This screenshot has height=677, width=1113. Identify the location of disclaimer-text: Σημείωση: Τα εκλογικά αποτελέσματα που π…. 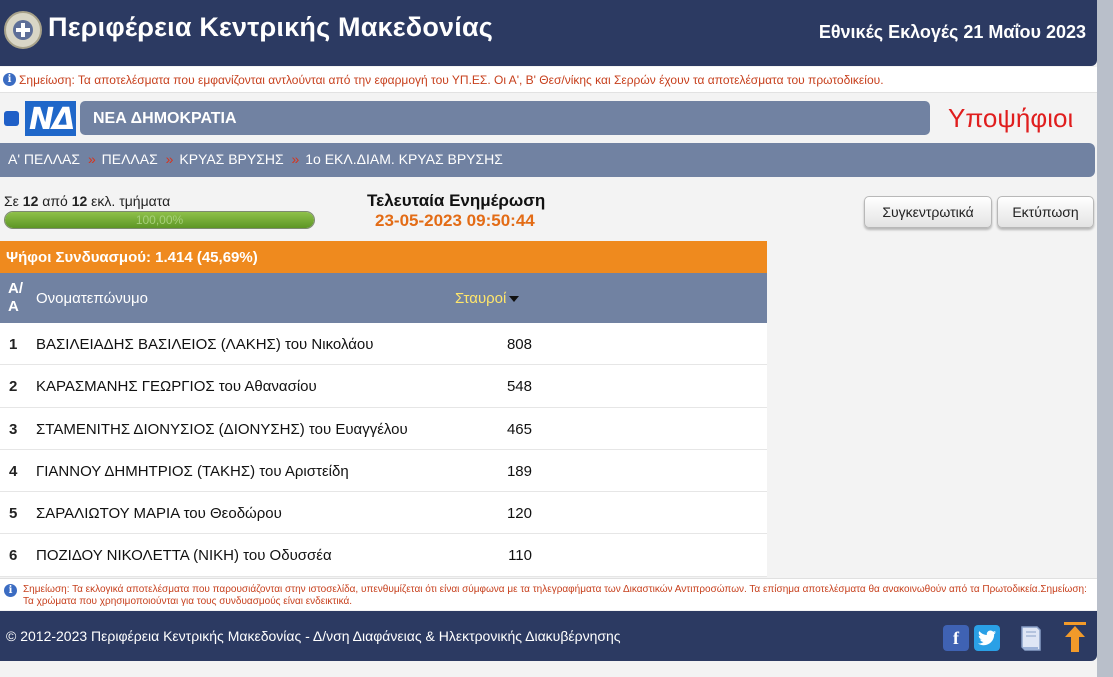
(555, 595).